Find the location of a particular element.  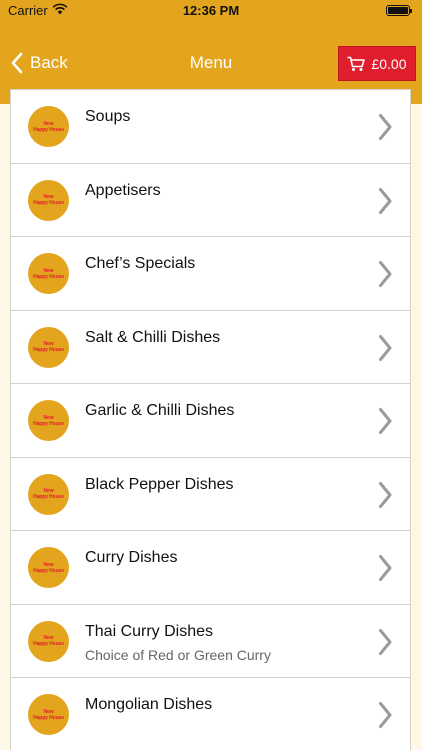

category-subtitle: Choice of Red or Green Curry is located at coordinates (178, 654).